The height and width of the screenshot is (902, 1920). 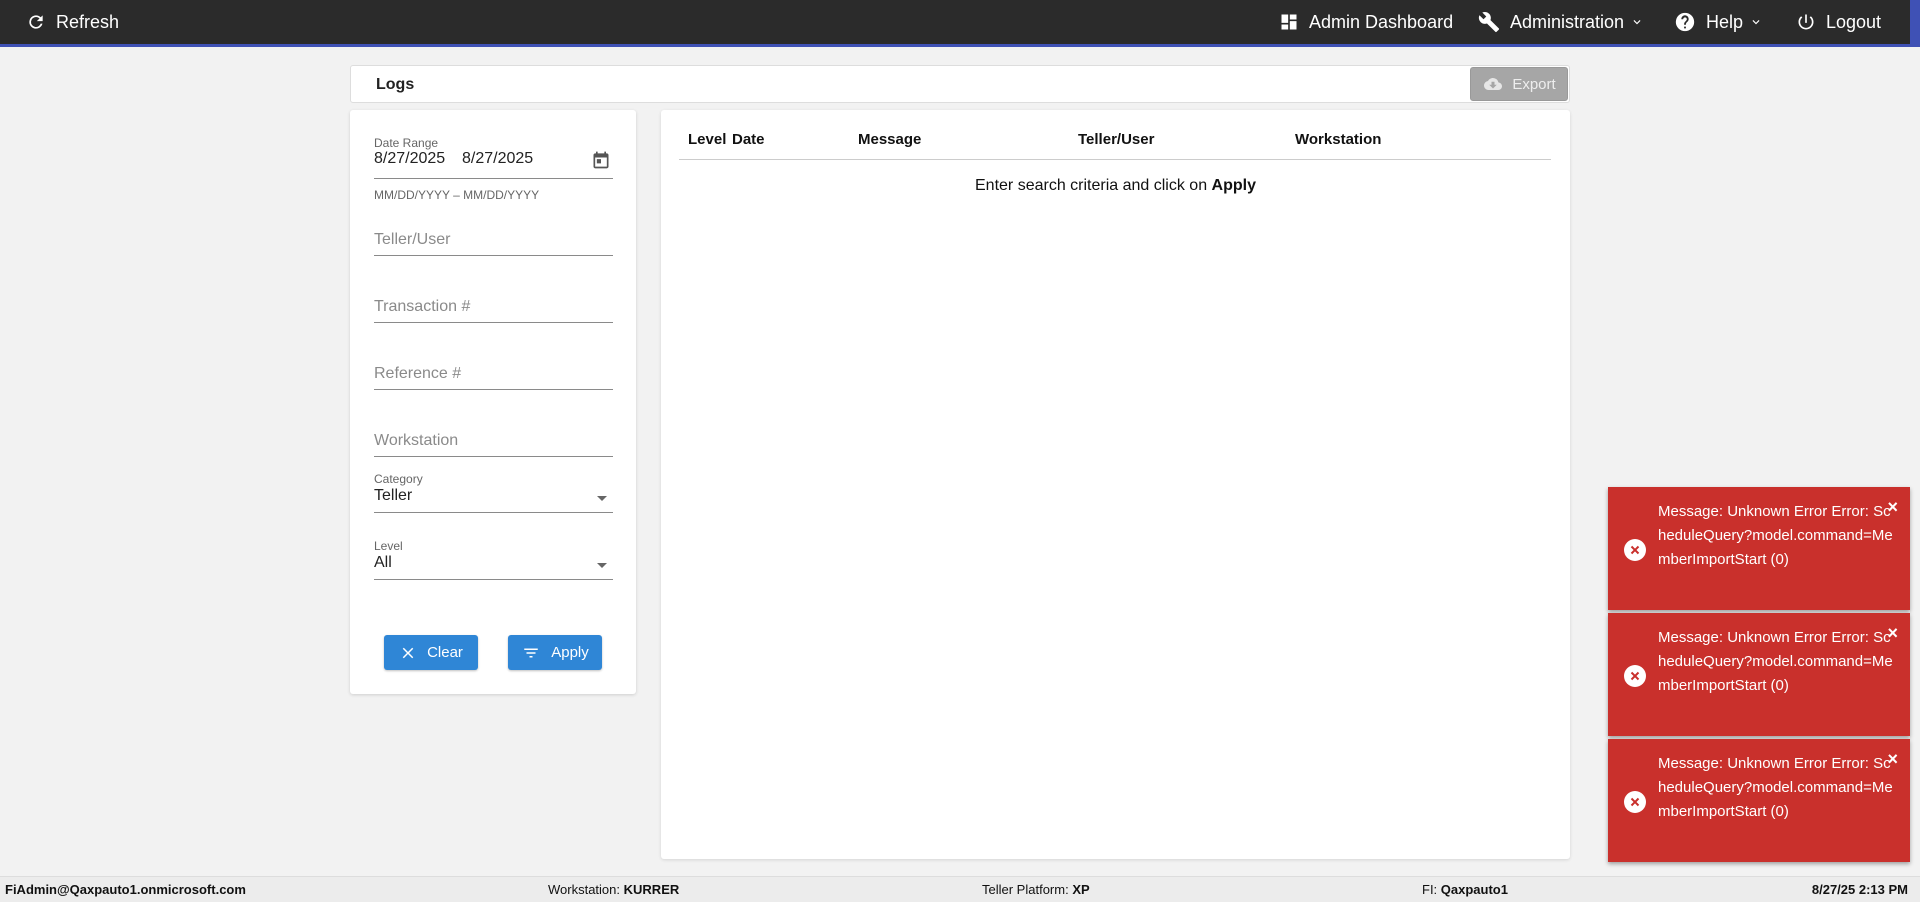 What do you see at coordinates (651, 889) in the screenshot?
I see `status-workstation-value: KURRER` at bounding box center [651, 889].